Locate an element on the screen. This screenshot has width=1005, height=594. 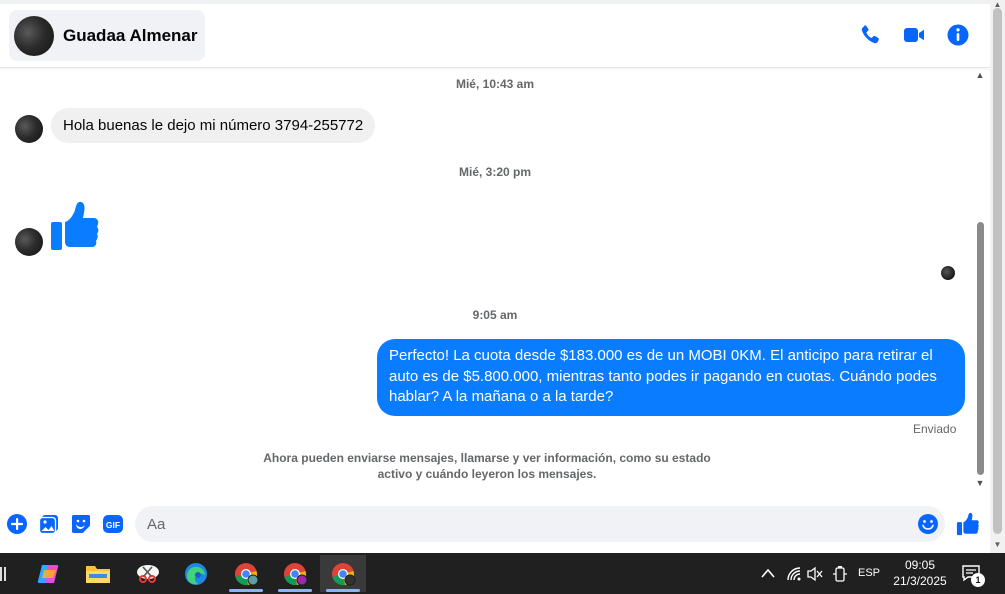
contact-button: Guadaa Almenar is located at coordinates (107, 35).